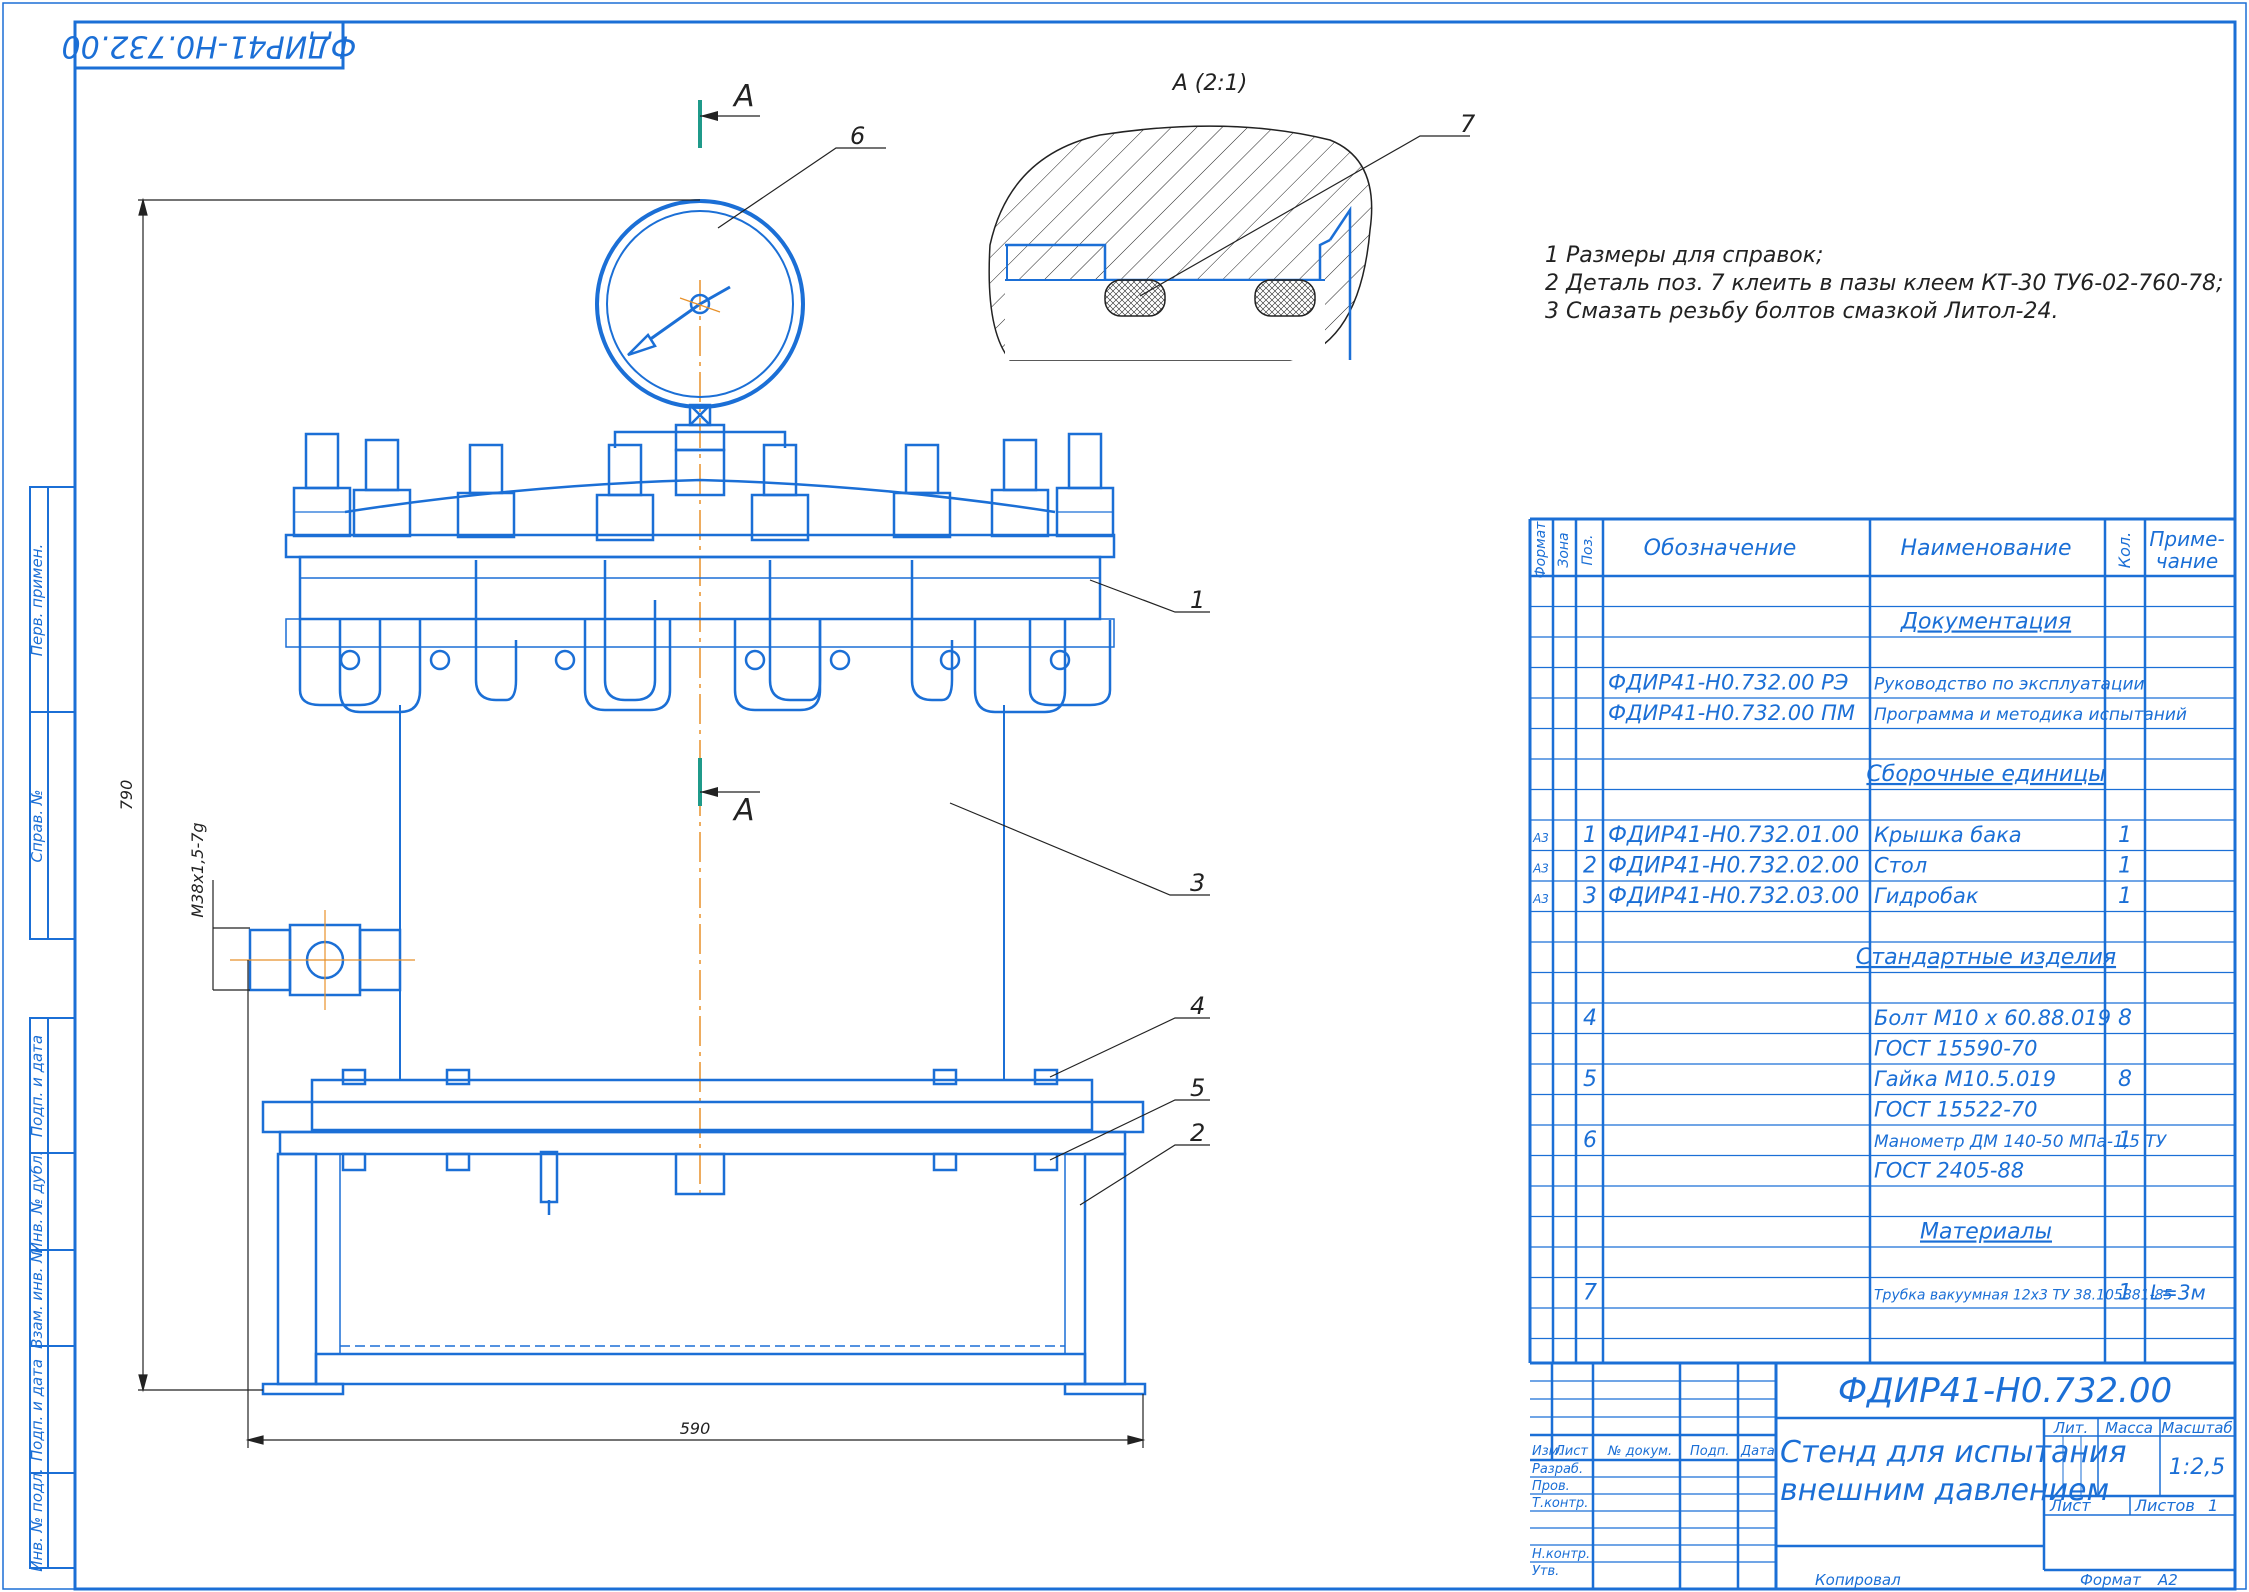 This screenshot has height=1592, width=2249. What do you see at coordinates (1985, 774) in the screenshot?
I see `spec-cell-heading: Сборочные единицы` at bounding box center [1985, 774].